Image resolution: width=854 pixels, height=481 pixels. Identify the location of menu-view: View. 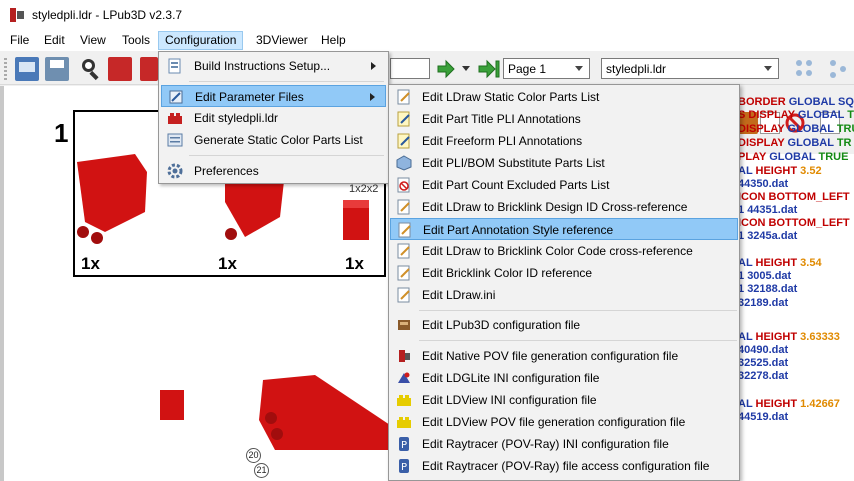
(93, 40).